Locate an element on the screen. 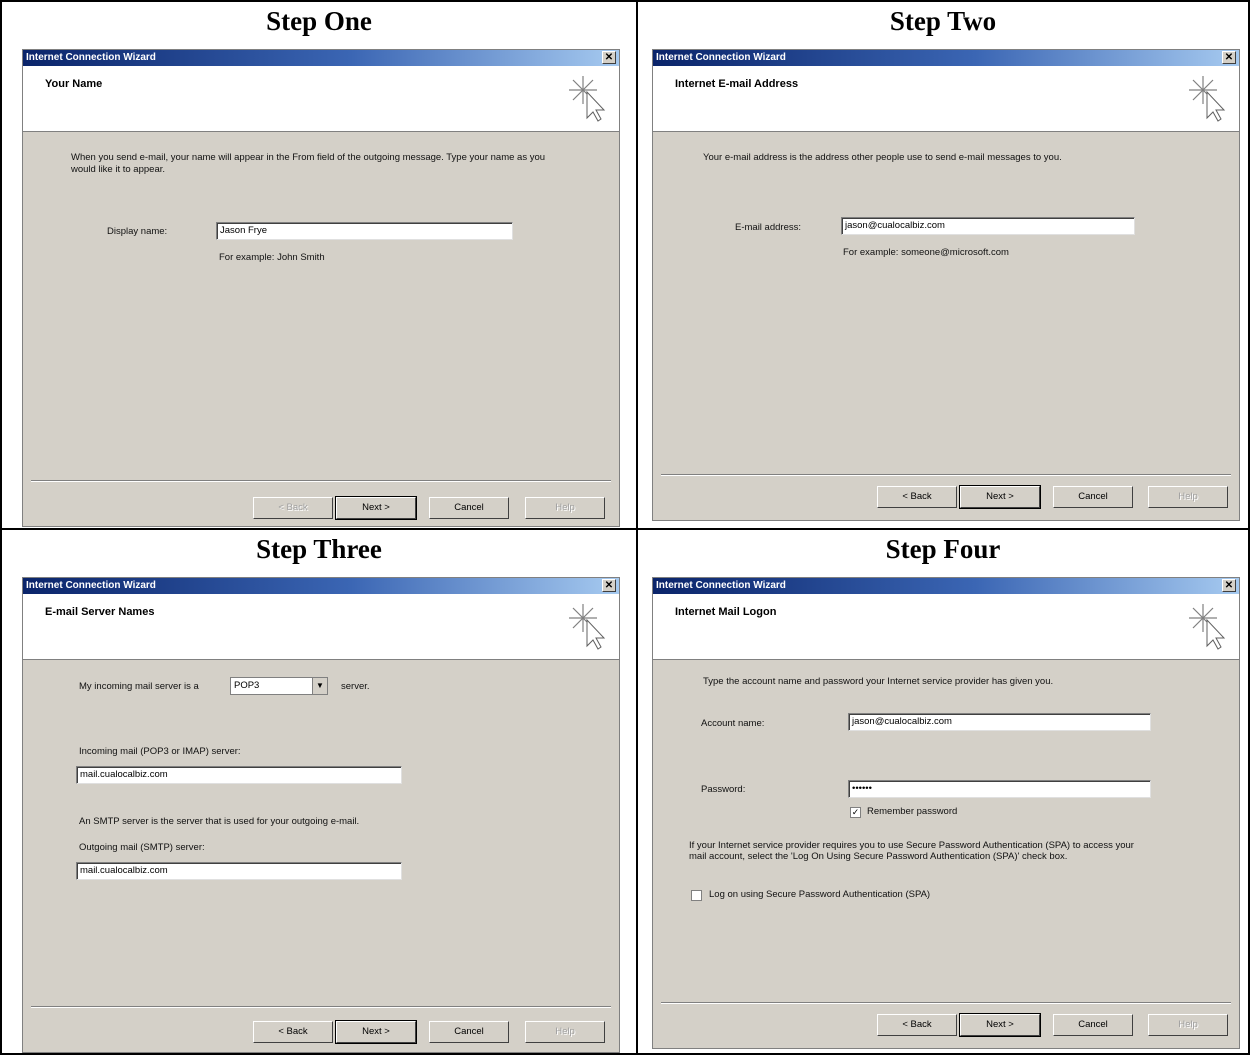 The height and width of the screenshot is (1055, 1250). wizard-header: Your Name is located at coordinates (321, 99).